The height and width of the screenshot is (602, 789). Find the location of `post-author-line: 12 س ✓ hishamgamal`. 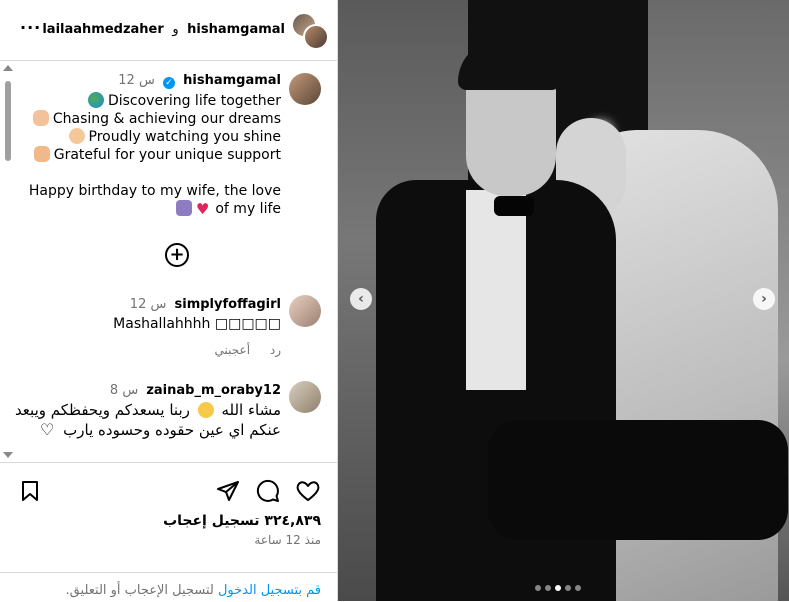

post-author-line: 12 س ✓ hishamgamal is located at coordinates (199, 81).